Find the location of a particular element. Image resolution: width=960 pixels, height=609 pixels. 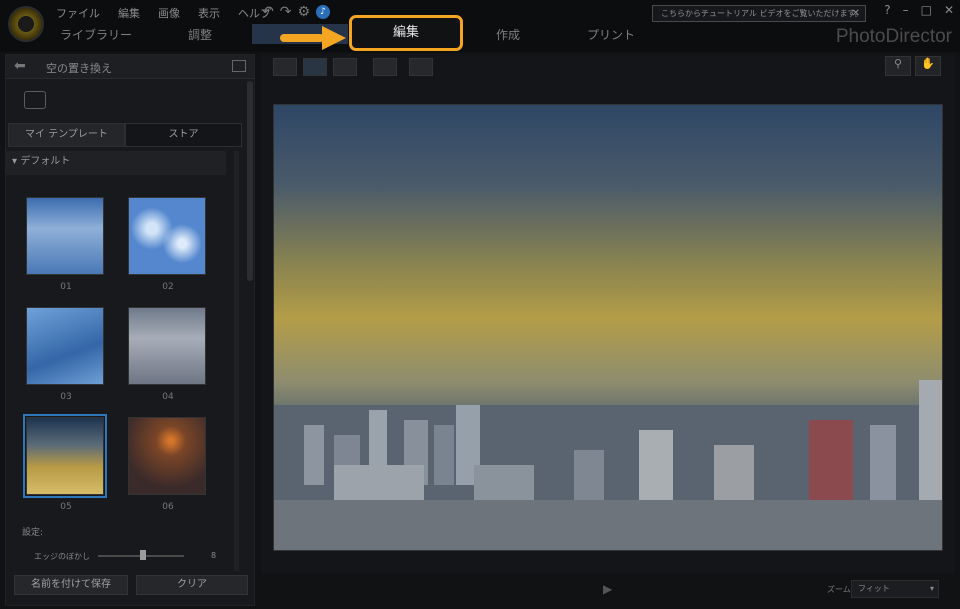

compare-view-icon is located at coordinates (285, 67).